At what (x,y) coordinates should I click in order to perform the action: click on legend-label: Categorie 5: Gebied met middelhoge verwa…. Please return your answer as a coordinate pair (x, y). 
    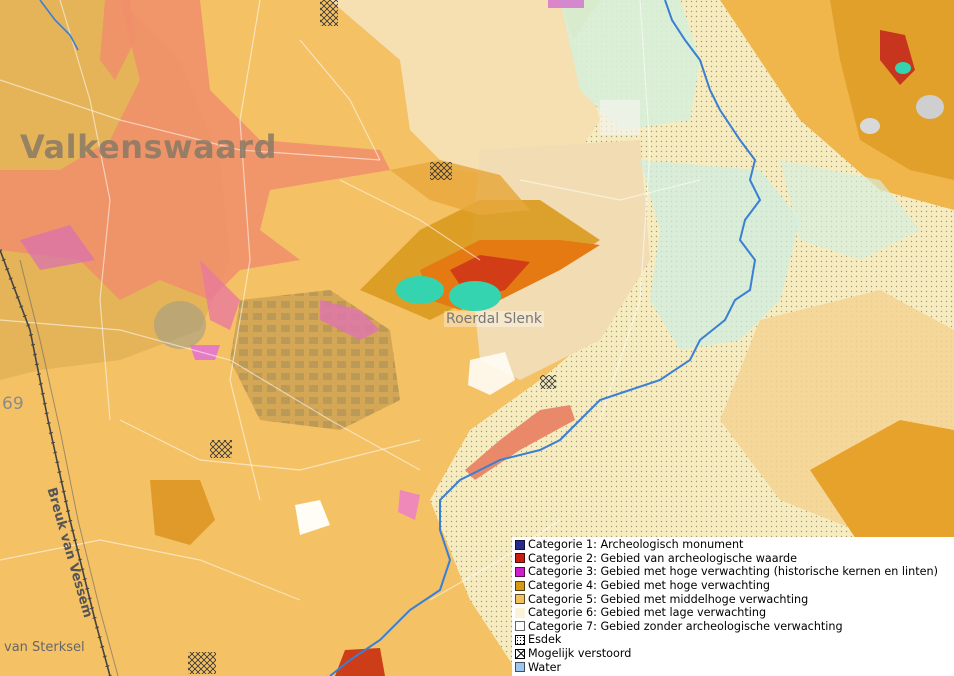
    Looking at the image, I should click on (668, 599).